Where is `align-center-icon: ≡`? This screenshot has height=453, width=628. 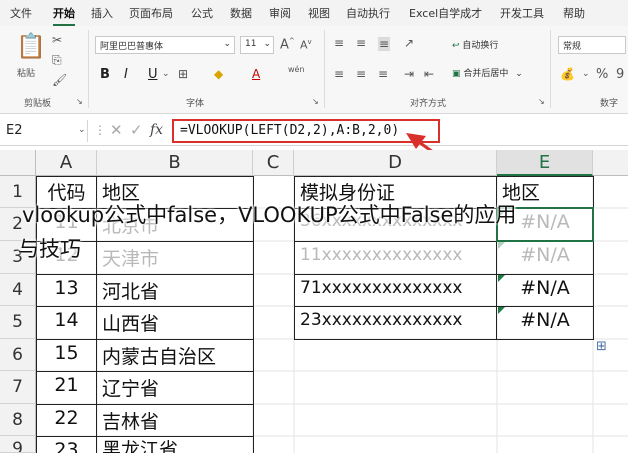 align-center-icon: ≡ is located at coordinates (361, 74).